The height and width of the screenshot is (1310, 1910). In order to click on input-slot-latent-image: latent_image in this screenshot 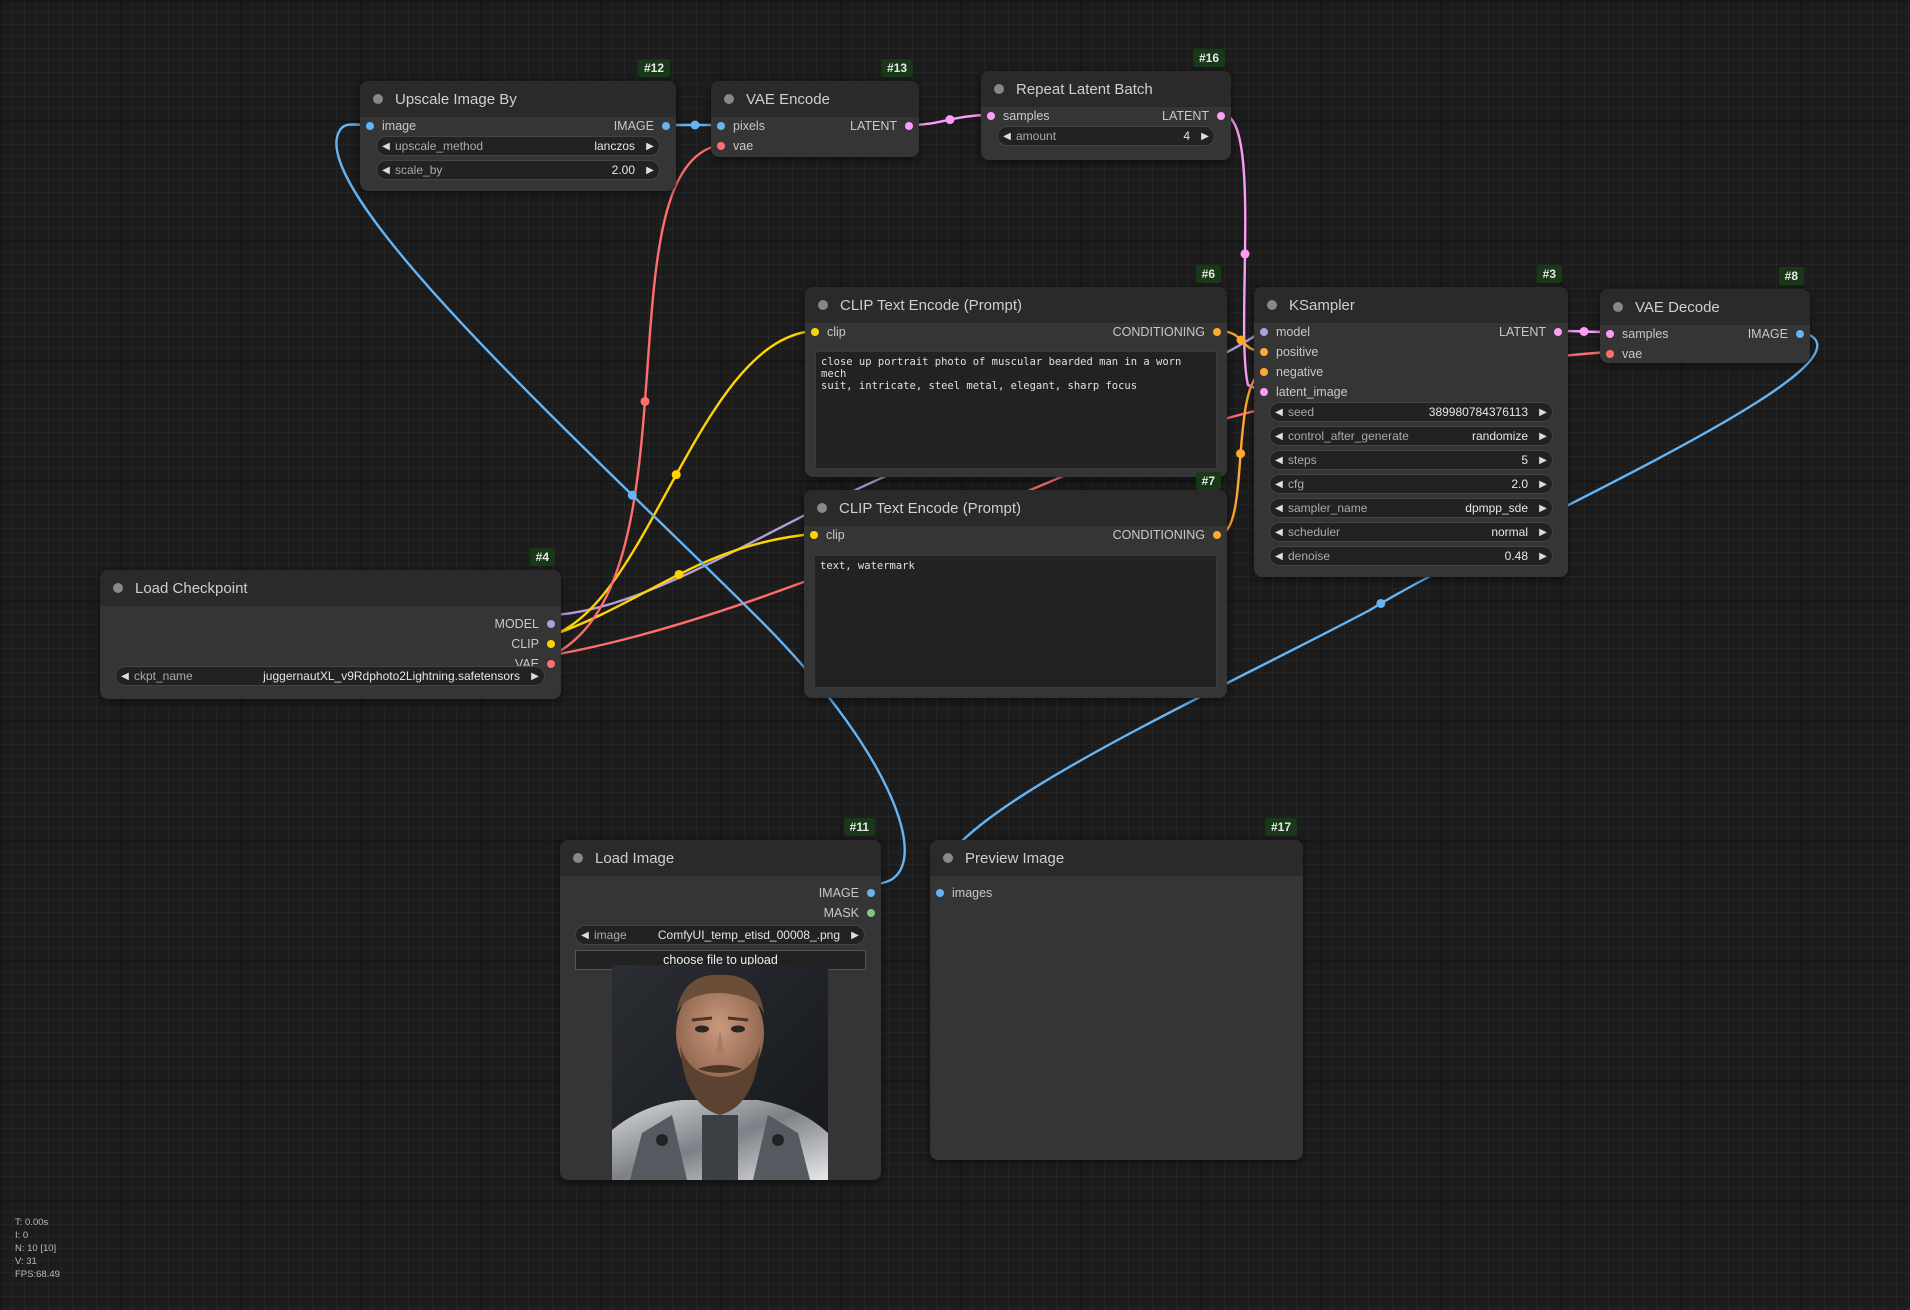, I will do `click(1304, 392)`.